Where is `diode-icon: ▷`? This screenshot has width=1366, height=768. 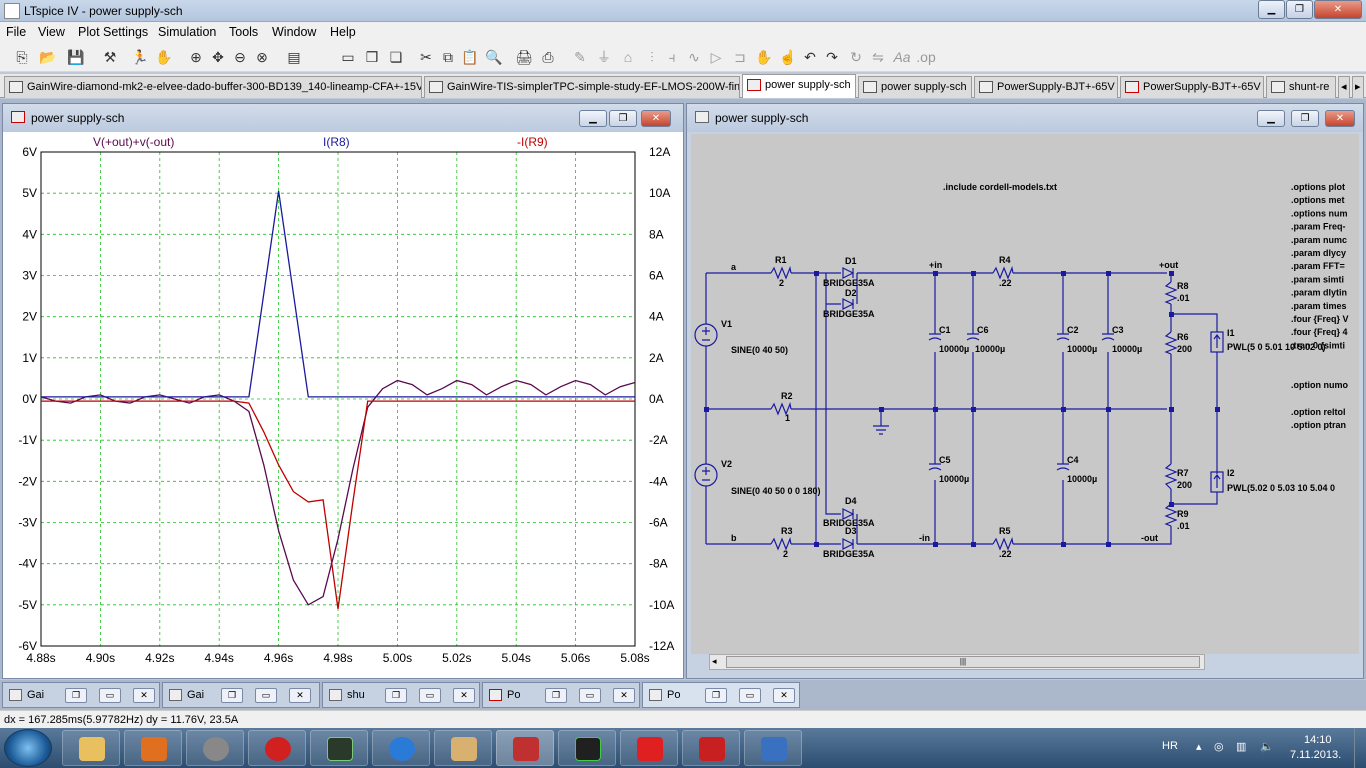 diode-icon: ▷ is located at coordinates (716, 57).